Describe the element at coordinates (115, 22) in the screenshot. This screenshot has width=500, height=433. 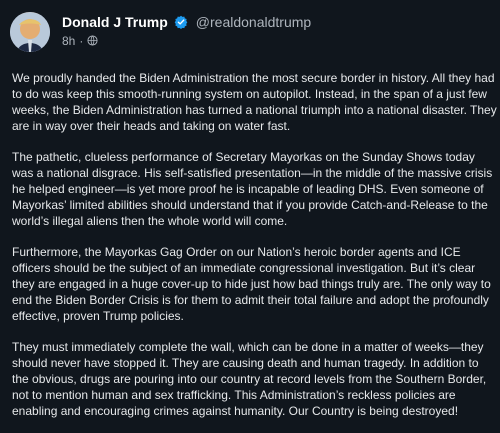
I see `author-name: Donald J Trump` at that location.